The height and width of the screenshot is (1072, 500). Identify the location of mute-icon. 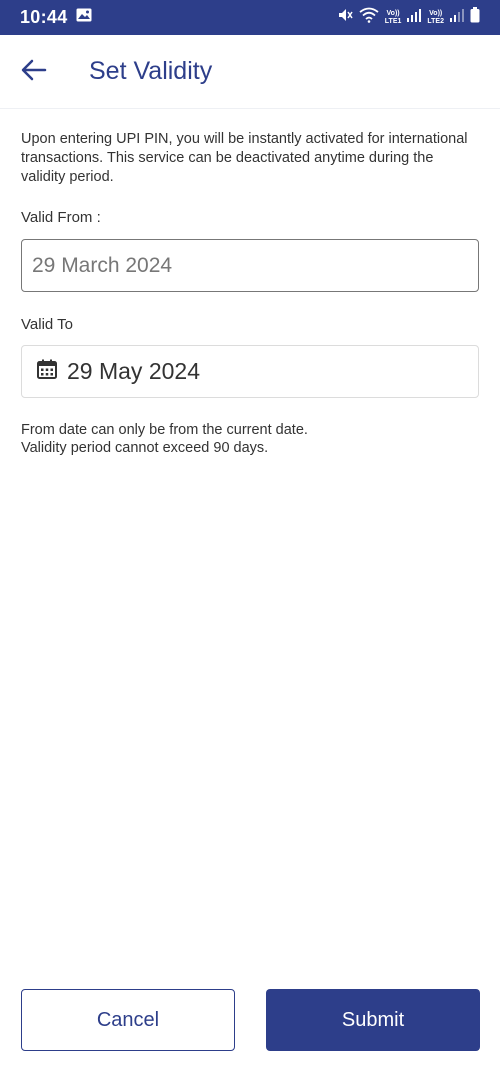
(345, 17).